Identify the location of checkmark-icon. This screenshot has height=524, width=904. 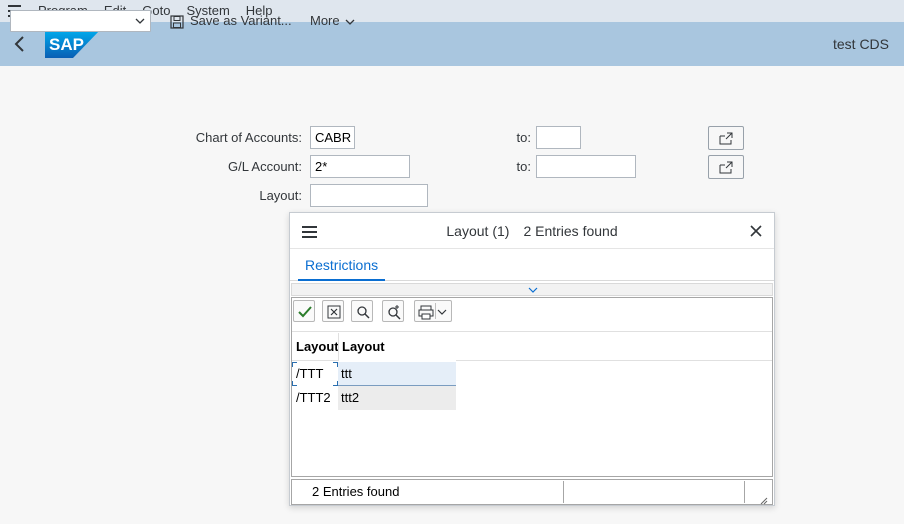
(305, 312).